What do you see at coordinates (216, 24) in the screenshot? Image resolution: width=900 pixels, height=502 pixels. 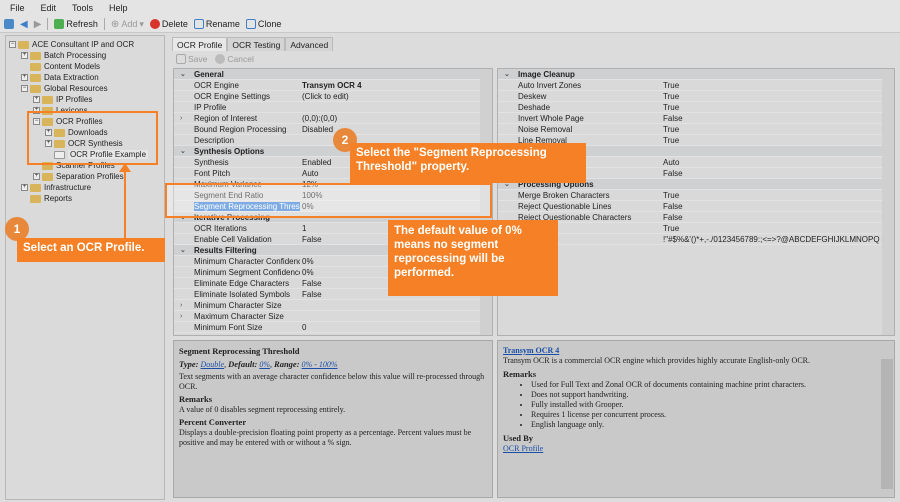 I see `rename-button: Rename` at bounding box center [216, 24].